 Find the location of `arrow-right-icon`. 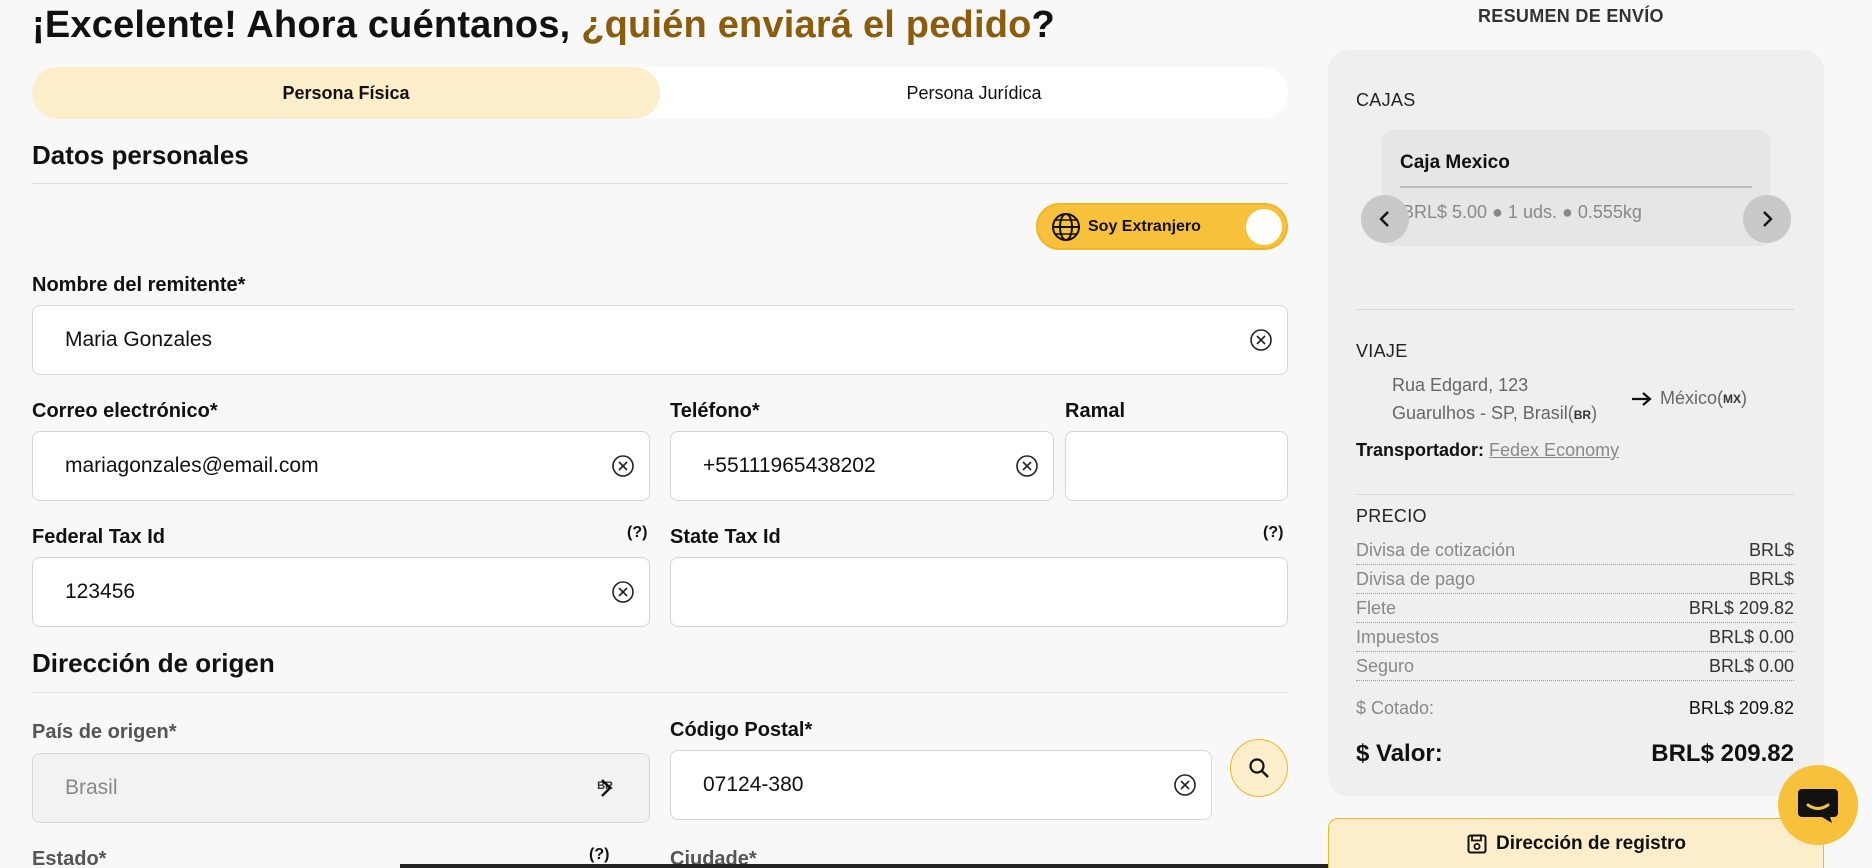

arrow-right-icon is located at coordinates (1642, 398).